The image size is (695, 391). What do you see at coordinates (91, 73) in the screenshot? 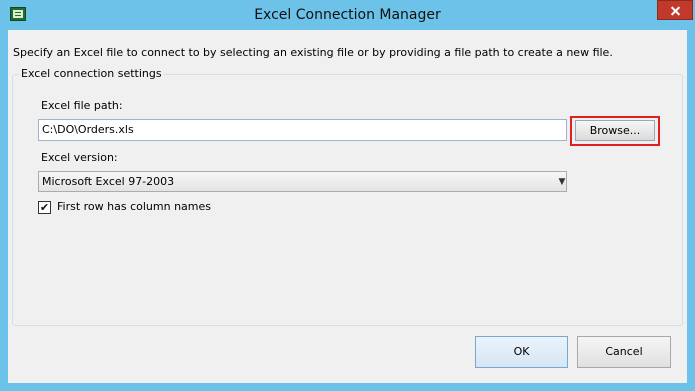
I see `group-legend: Excel connection settings` at bounding box center [91, 73].